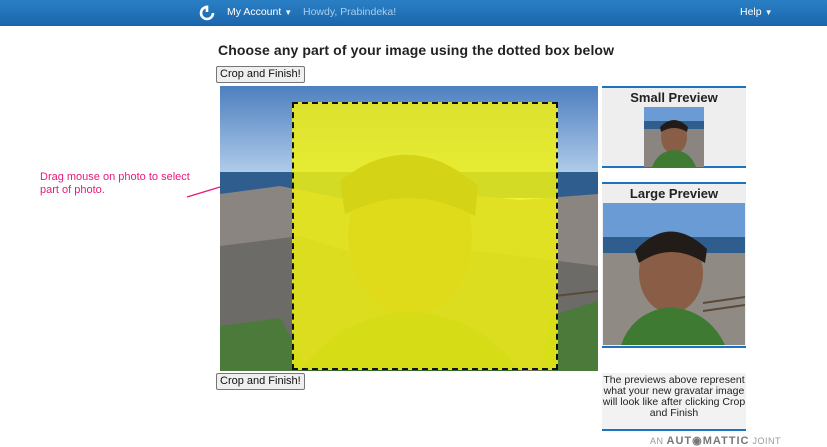  Describe the element at coordinates (260, 74) in the screenshot. I see `crop-and-finish-button-top: Crop and Finish!` at that location.